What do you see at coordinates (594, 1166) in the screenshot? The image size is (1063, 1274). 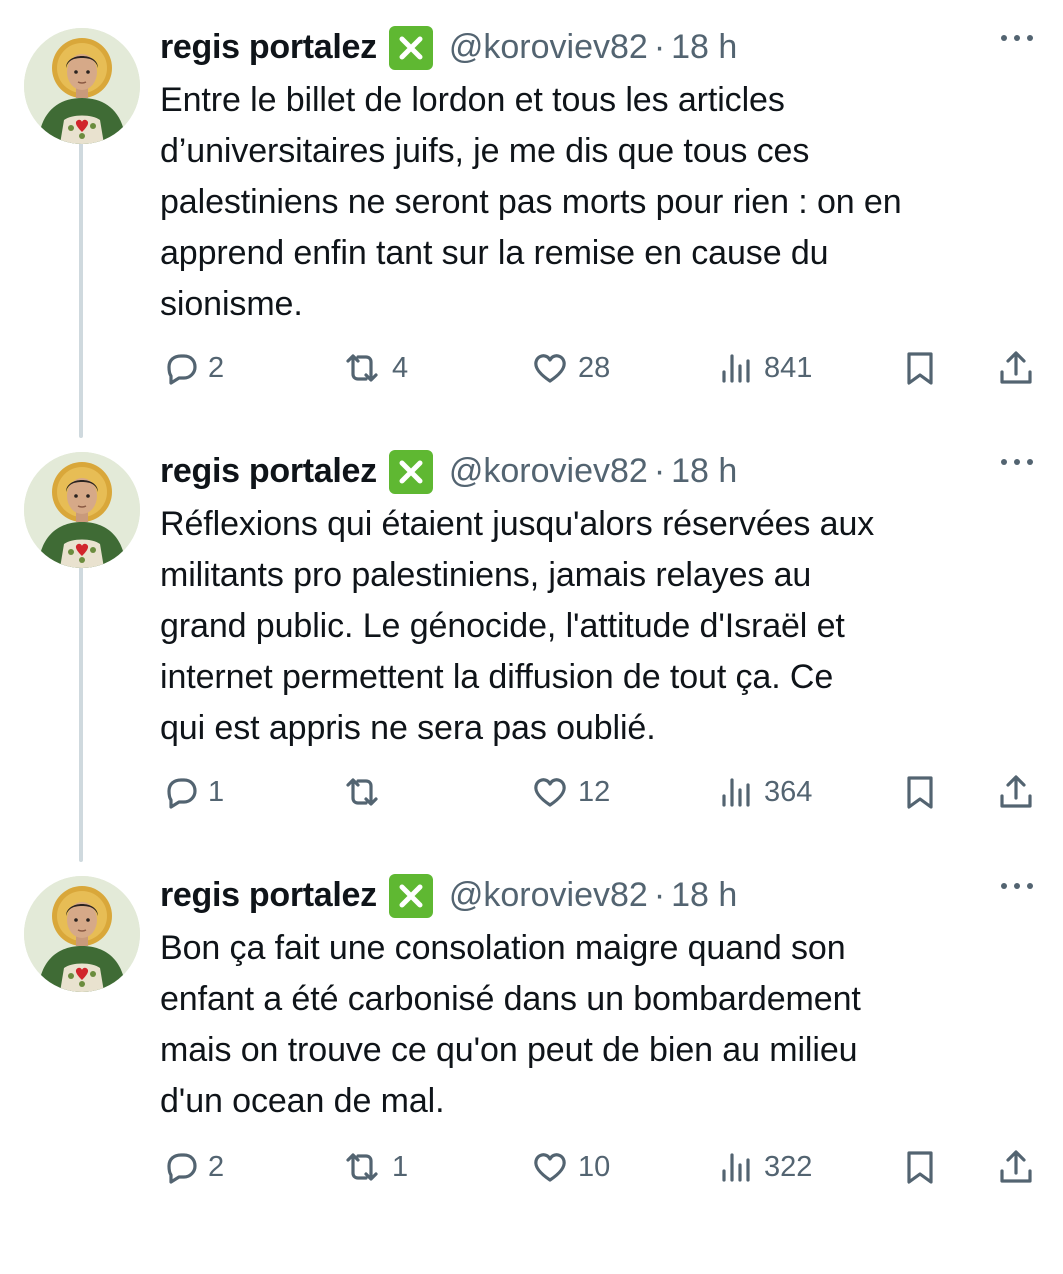 I see `like-count: 10` at bounding box center [594, 1166].